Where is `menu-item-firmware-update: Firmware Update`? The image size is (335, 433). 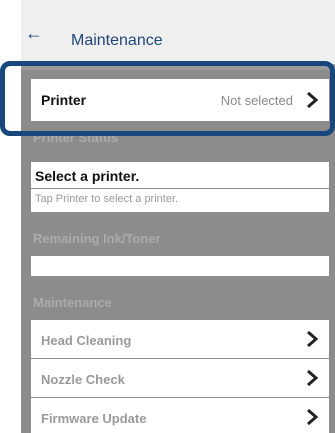 menu-item-firmware-update: Firmware Update is located at coordinates (180, 415).